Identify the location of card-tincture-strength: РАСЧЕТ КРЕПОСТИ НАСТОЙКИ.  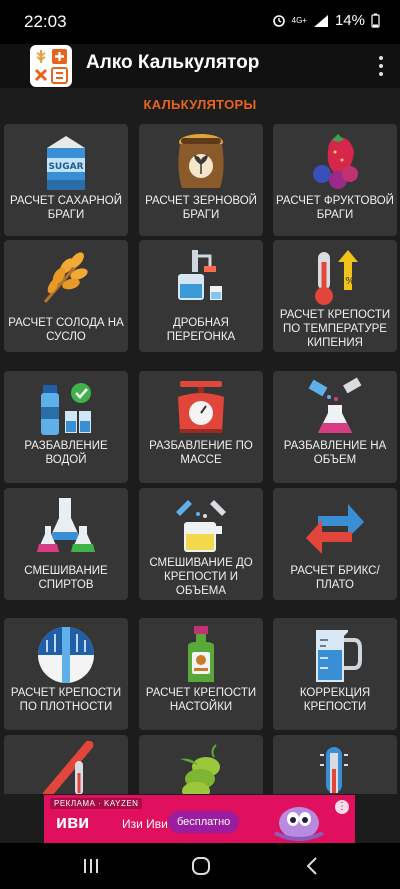
(201, 674).